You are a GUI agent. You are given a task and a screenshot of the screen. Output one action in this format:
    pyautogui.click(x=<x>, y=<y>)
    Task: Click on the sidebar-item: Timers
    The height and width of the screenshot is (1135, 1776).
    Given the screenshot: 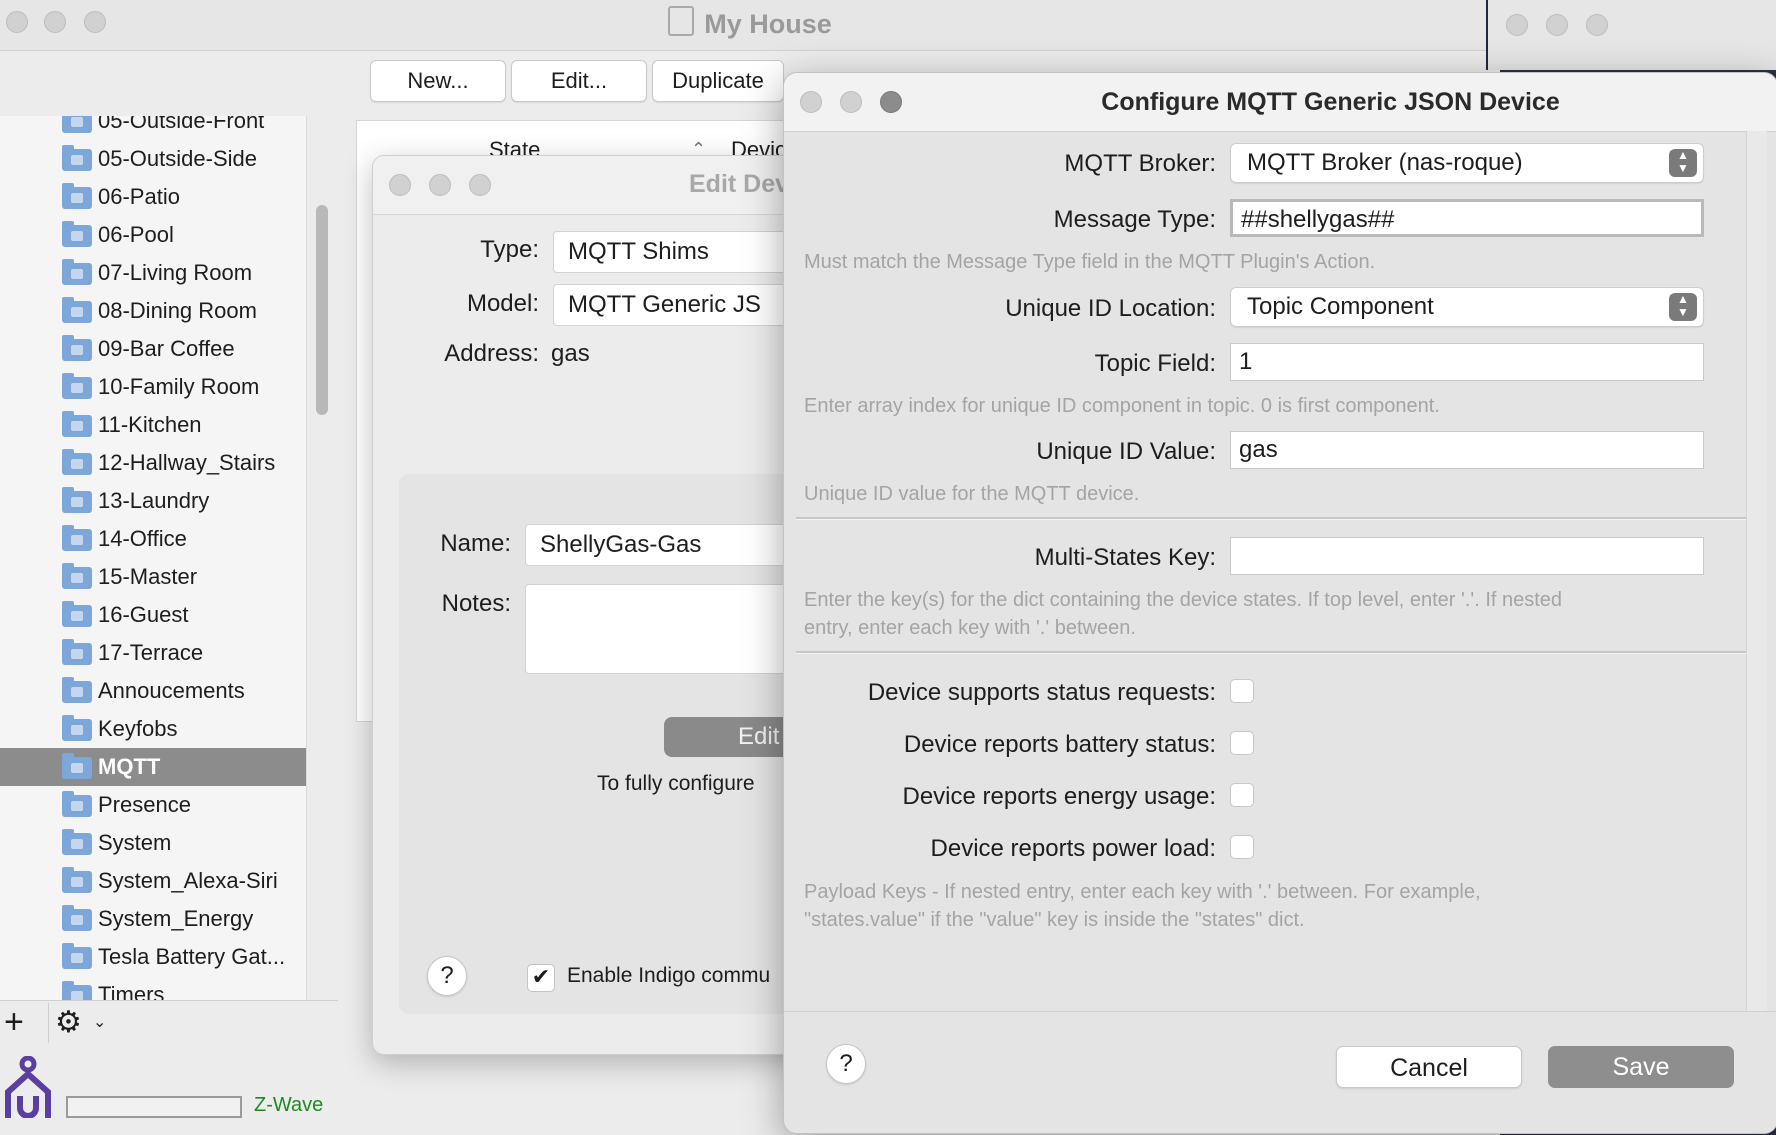 What is the action you would take?
    pyautogui.click(x=153, y=988)
    